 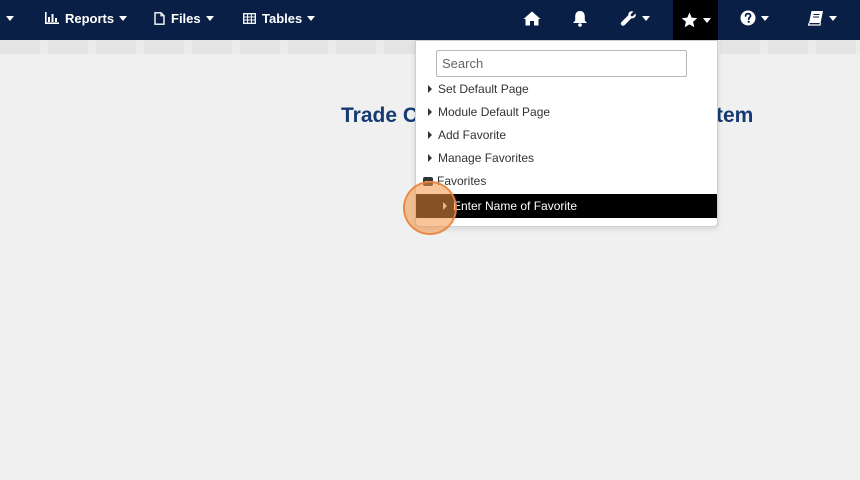 I want to click on nav-files-label: Files, so click(x=186, y=18).